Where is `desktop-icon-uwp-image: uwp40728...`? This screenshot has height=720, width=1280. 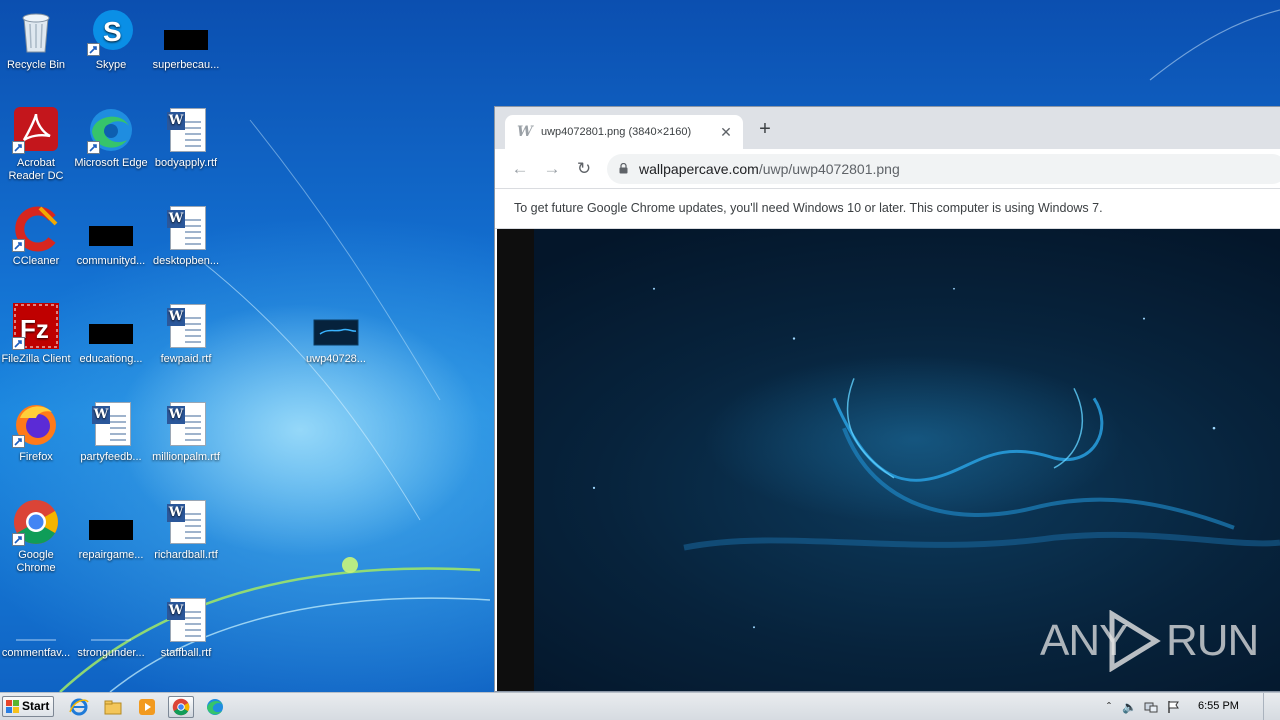
desktop-icon-uwp-image: uwp40728... is located at coordinates (336, 334).